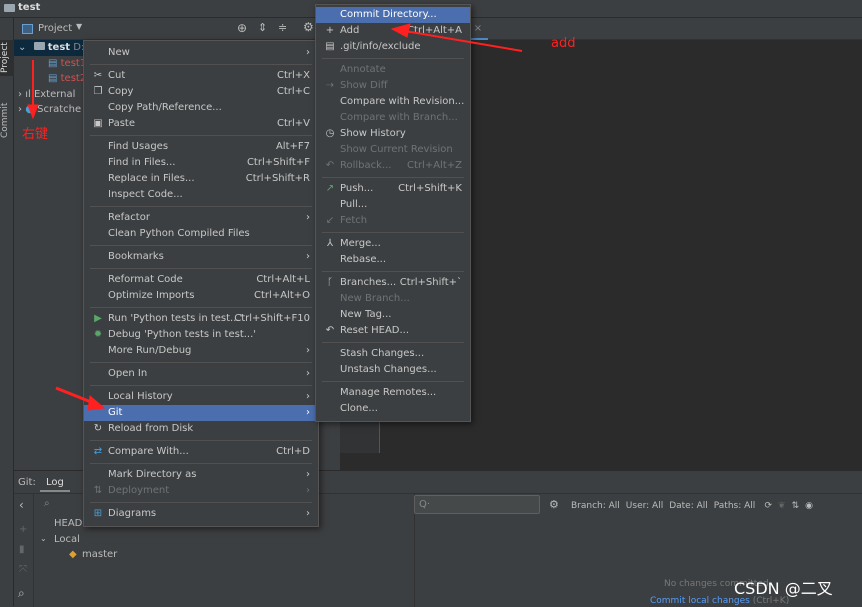  What do you see at coordinates (35, 134) in the screenshot?
I see `annotation-right-click: 右键` at bounding box center [35, 134].